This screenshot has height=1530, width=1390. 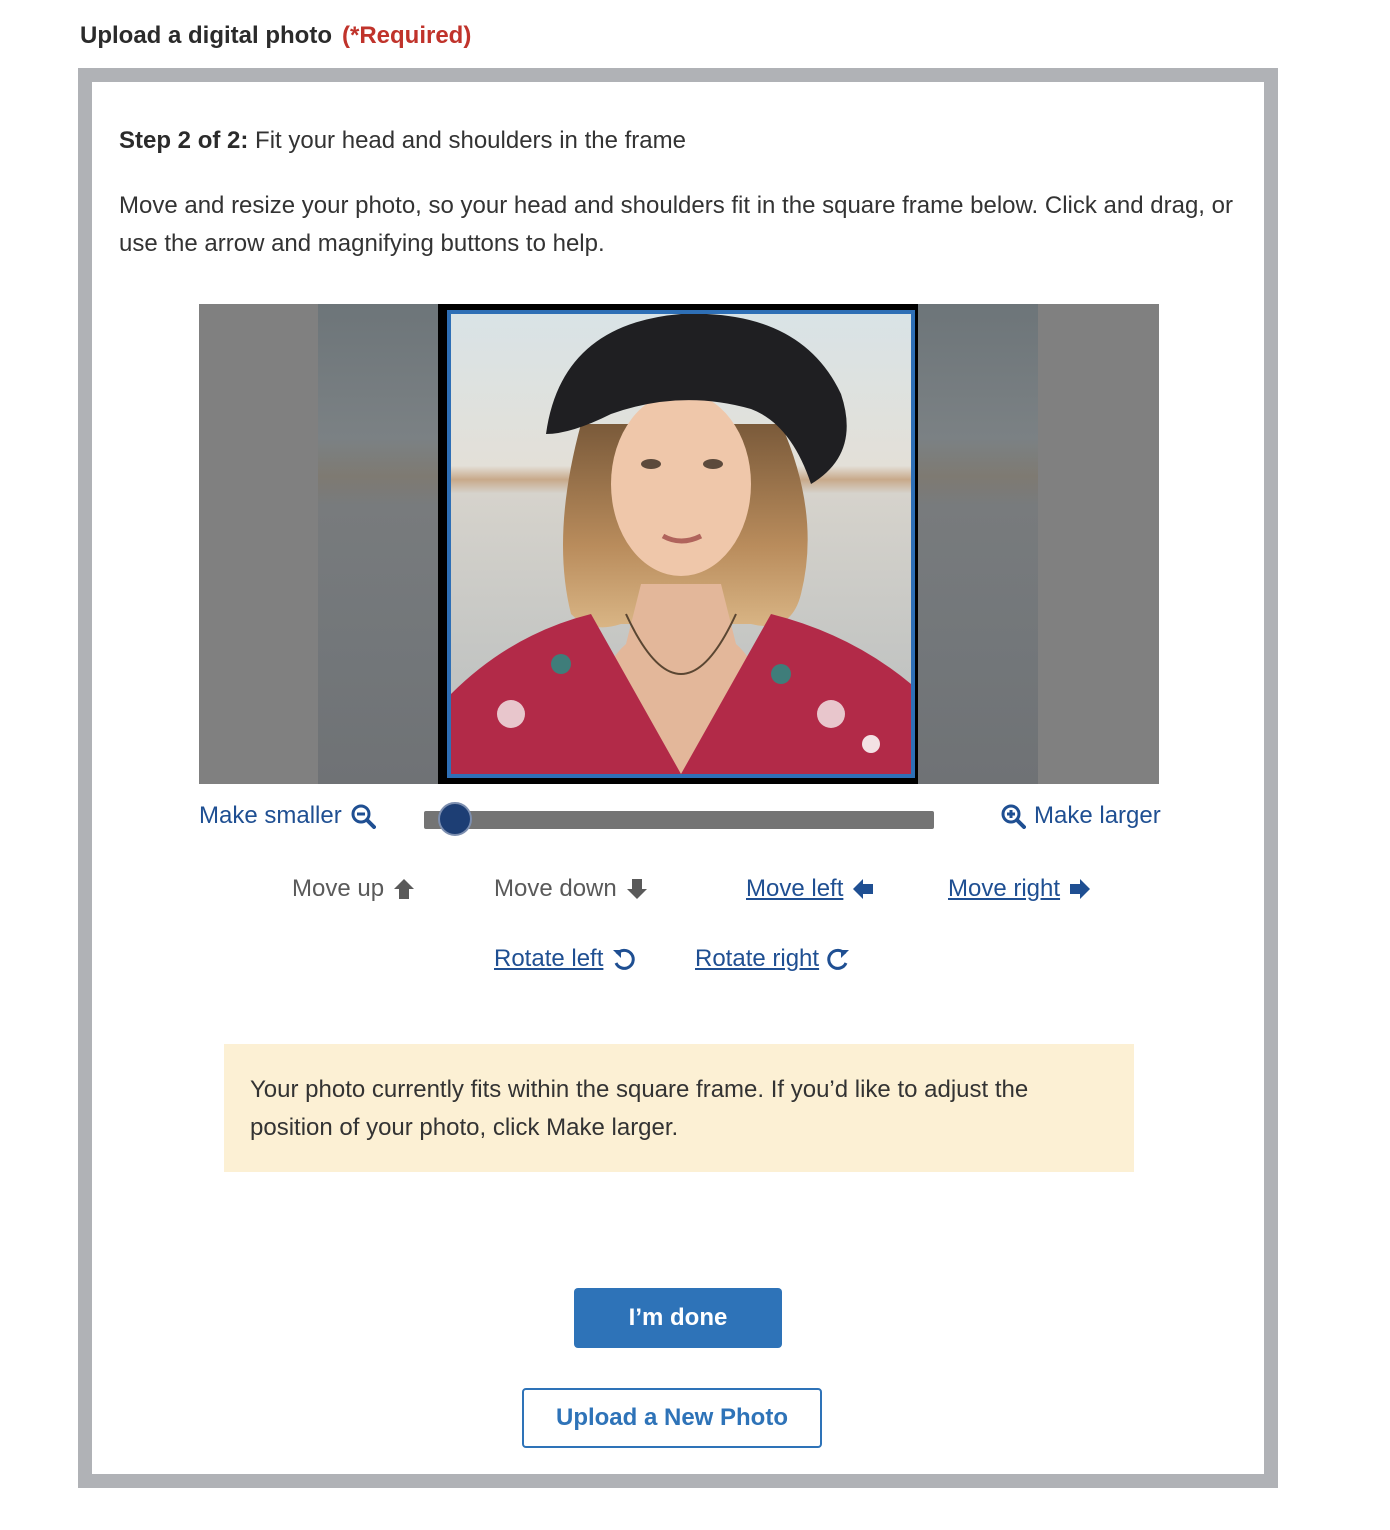 What do you see at coordinates (338, 888) in the screenshot?
I see `move-up-label: Move up` at bounding box center [338, 888].